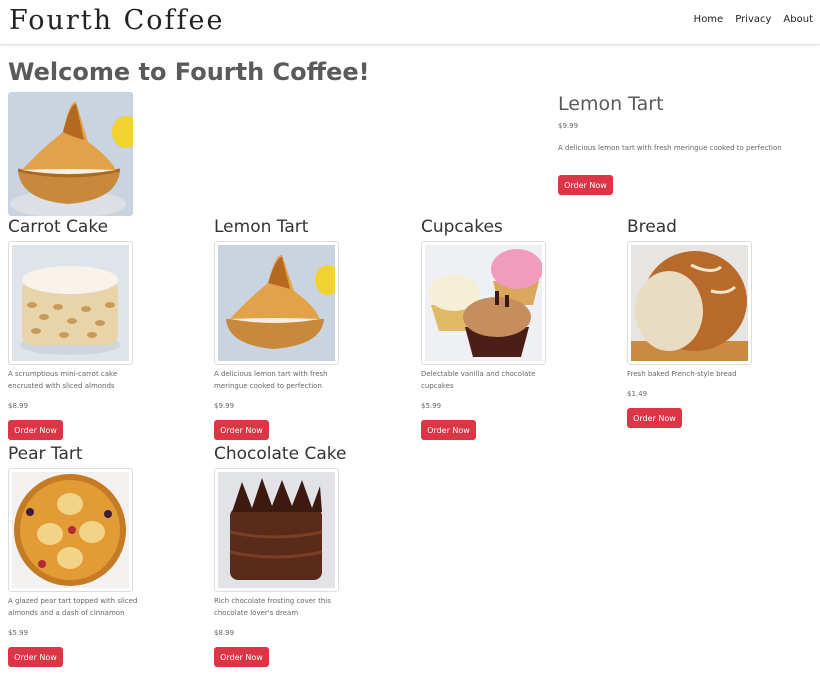 The image size is (820, 695). What do you see at coordinates (224, 406) in the screenshot?
I see `product-price: $9.99` at bounding box center [224, 406].